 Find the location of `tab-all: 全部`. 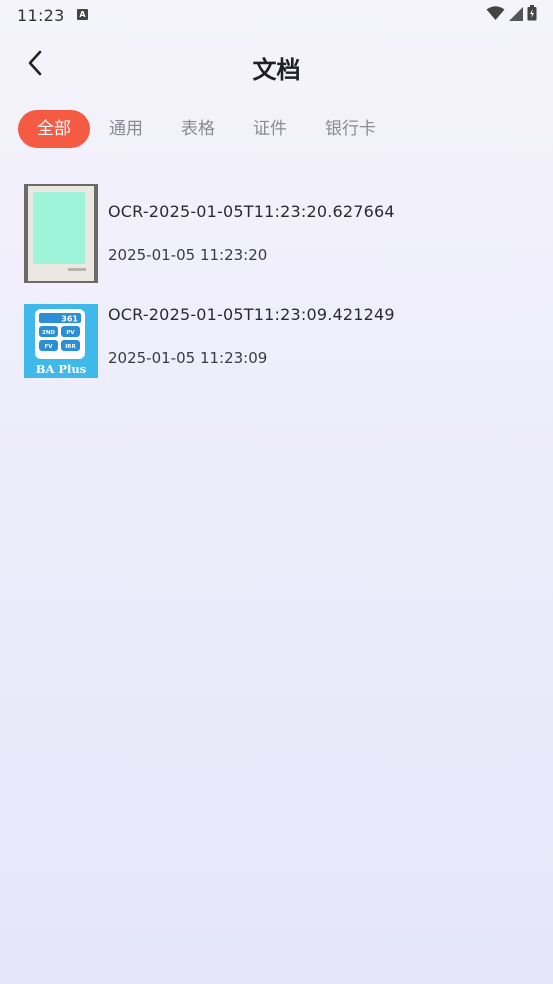

tab-all: 全部 is located at coordinates (54, 129).